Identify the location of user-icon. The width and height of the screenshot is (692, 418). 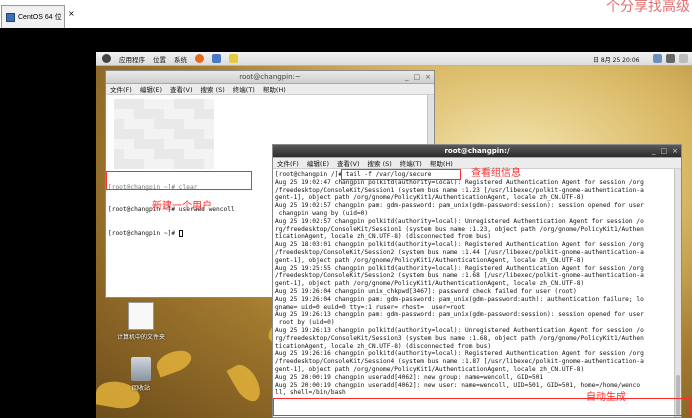
(683, 58).